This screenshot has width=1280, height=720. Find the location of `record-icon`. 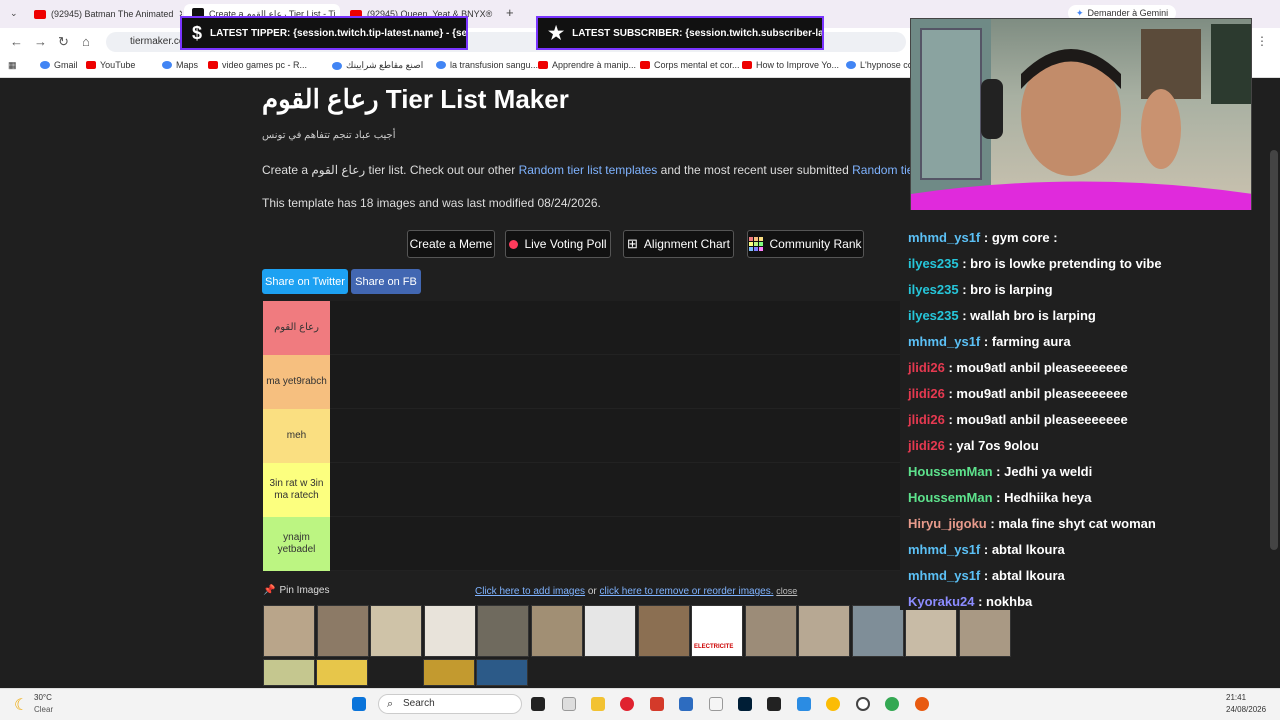

record-icon is located at coordinates (514, 244).